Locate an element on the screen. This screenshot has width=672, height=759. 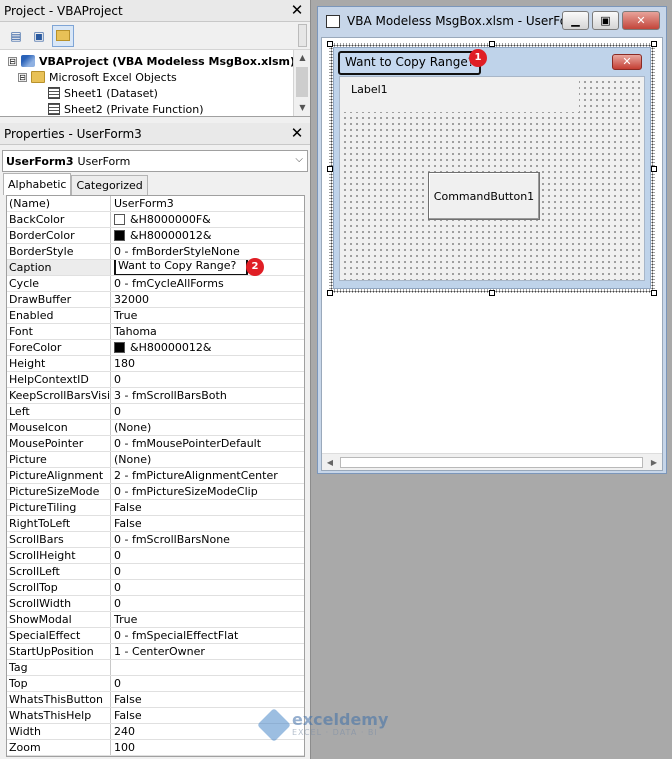
userform-close-button: ✕ is located at coordinates (627, 62).